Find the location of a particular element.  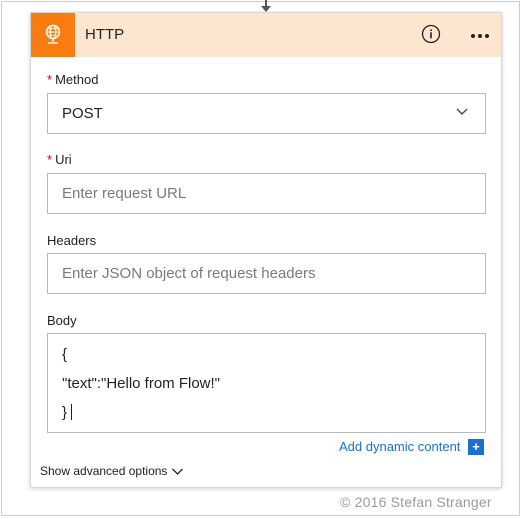

show-advanced-options-label: Show advanced options is located at coordinates (104, 471).